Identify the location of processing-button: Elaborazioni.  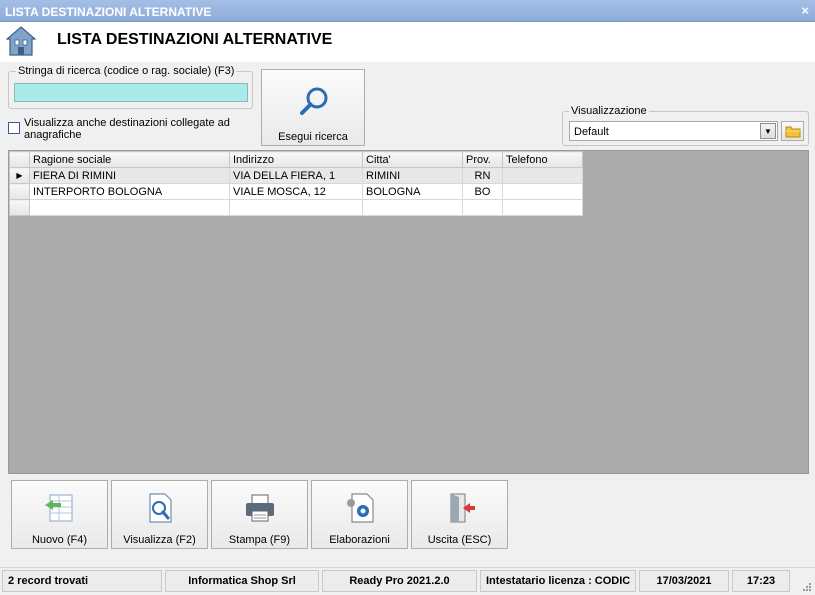
(359, 514).